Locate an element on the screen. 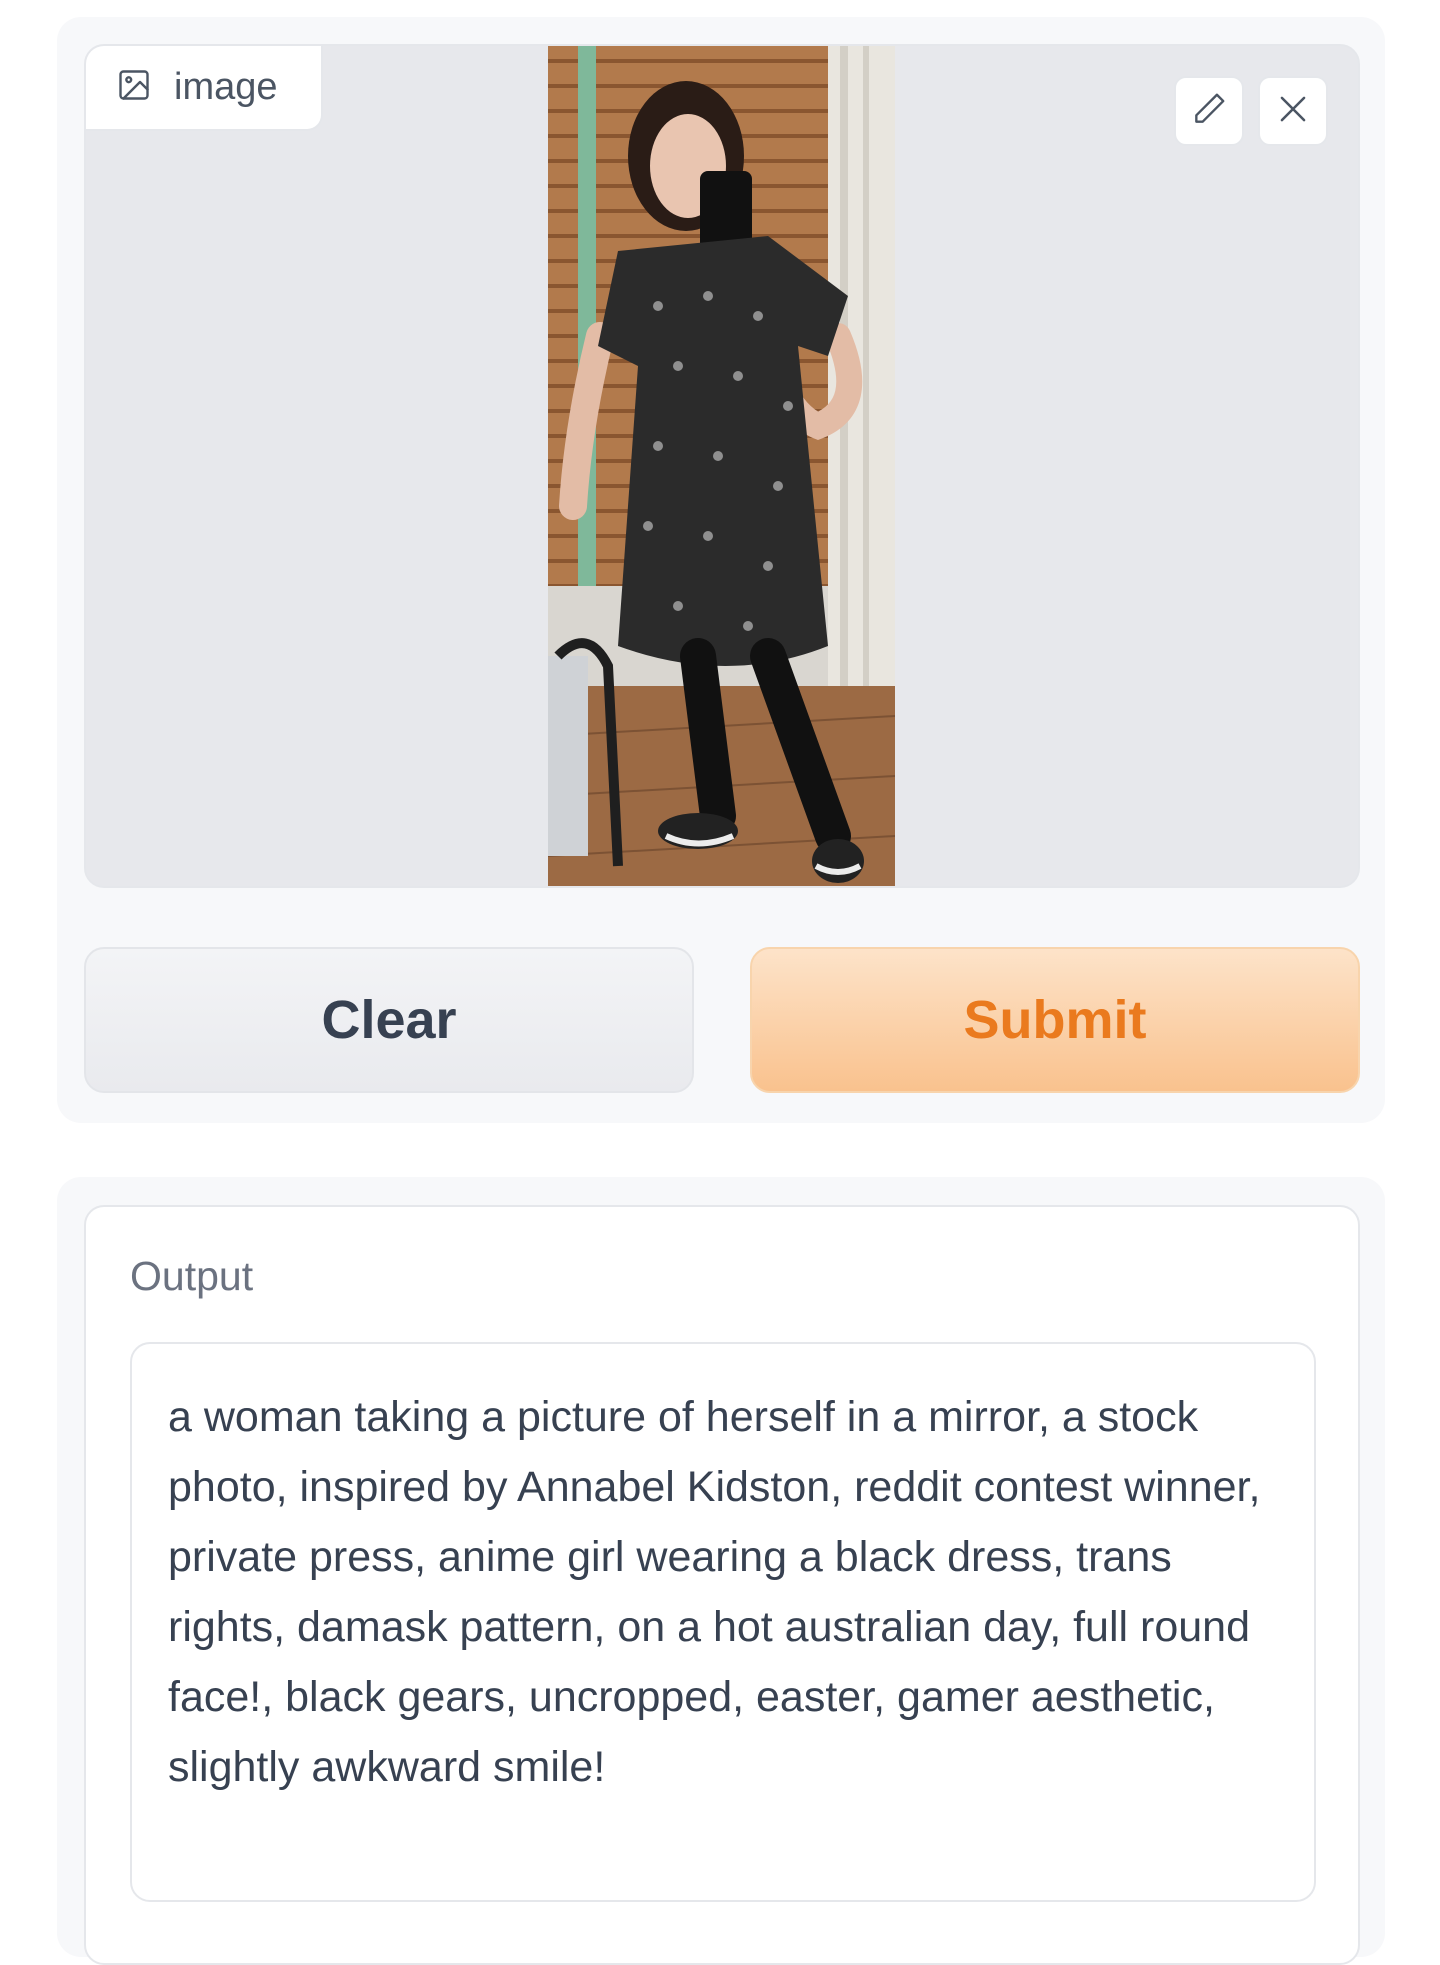 This screenshot has height=1965, width=1440. image-icon is located at coordinates (134, 87).